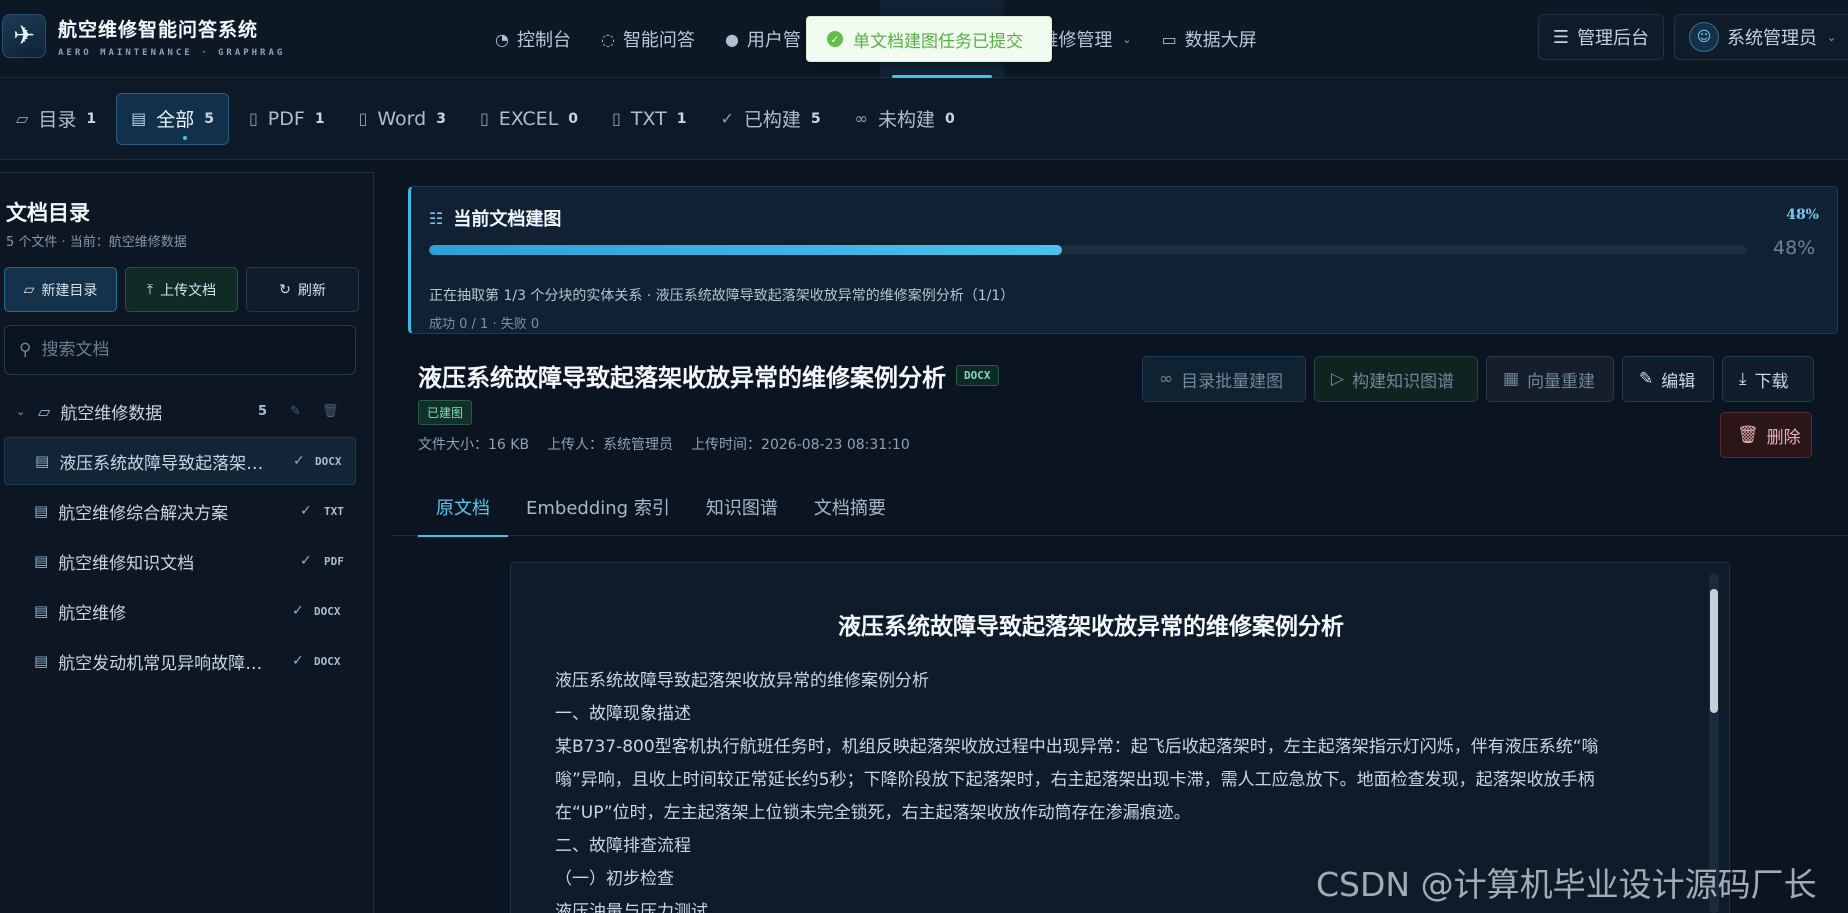 This screenshot has height=913, width=1848. What do you see at coordinates (1338, 379) in the screenshot?
I see `play-icon: ▷` at bounding box center [1338, 379].